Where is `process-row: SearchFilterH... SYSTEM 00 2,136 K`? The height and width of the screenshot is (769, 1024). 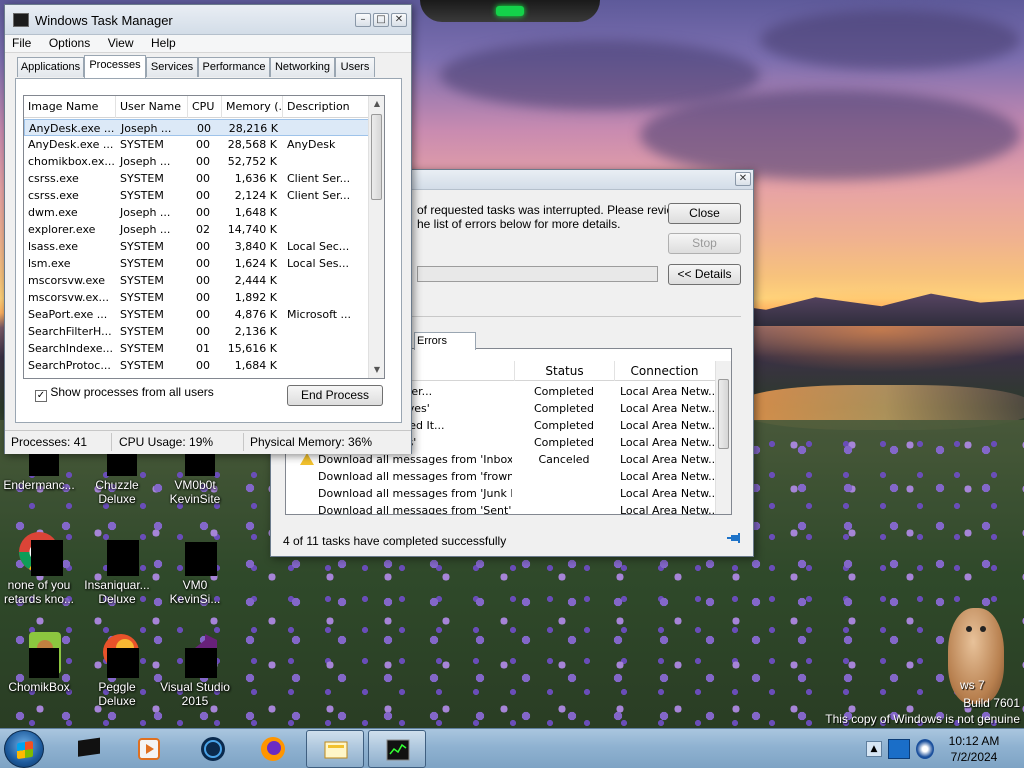 process-row: SearchFilterH... SYSTEM 00 2,136 K is located at coordinates (196, 331).